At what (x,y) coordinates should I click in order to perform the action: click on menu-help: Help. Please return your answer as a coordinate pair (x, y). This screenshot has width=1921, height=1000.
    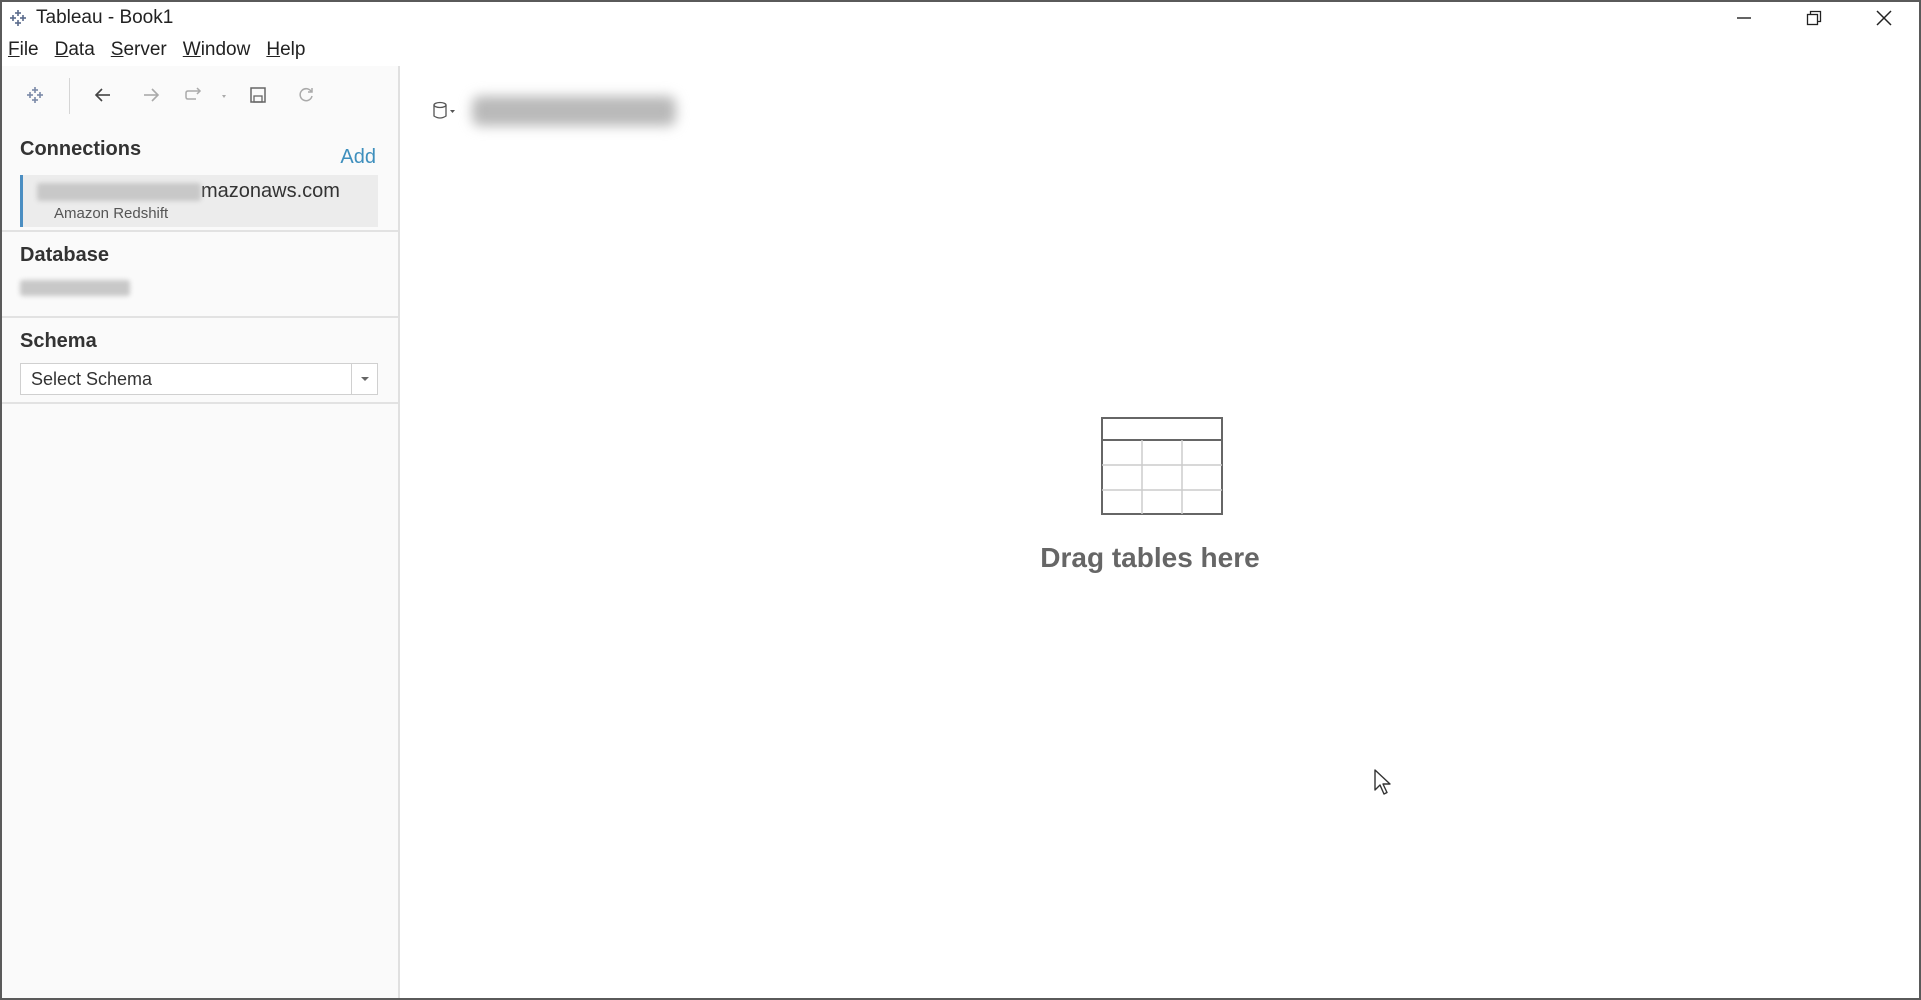
    Looking at the image, I should click on (285, 50).